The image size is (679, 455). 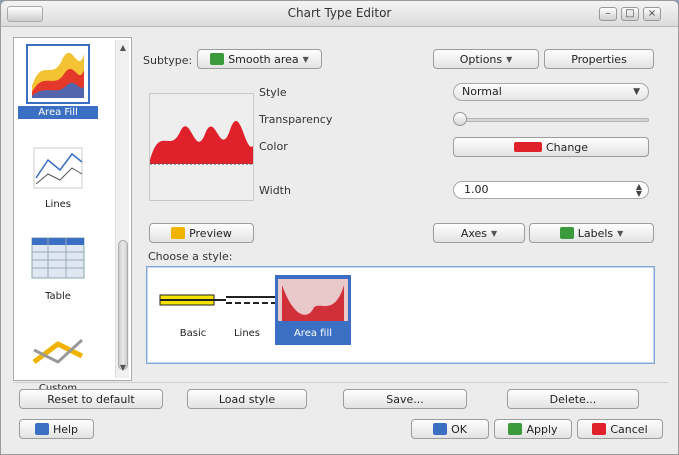 I want to click on type-item-label: Area Fill, so click(x=58, y=112).